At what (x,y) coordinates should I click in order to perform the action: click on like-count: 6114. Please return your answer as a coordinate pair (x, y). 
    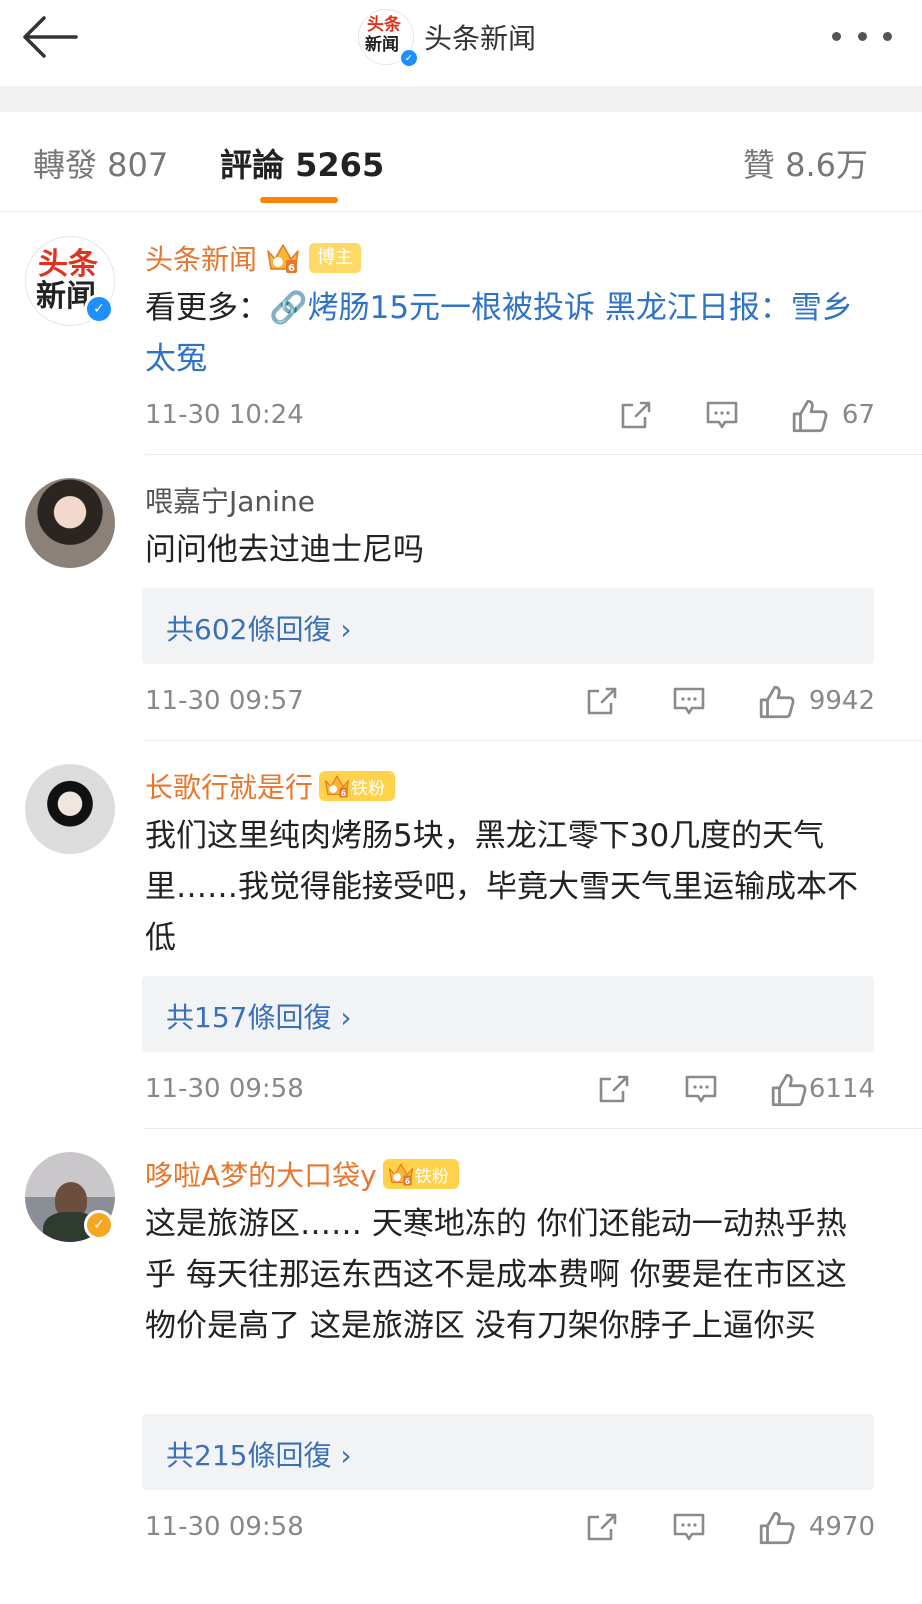
    Looking at the image, I should click on (841, 1089).